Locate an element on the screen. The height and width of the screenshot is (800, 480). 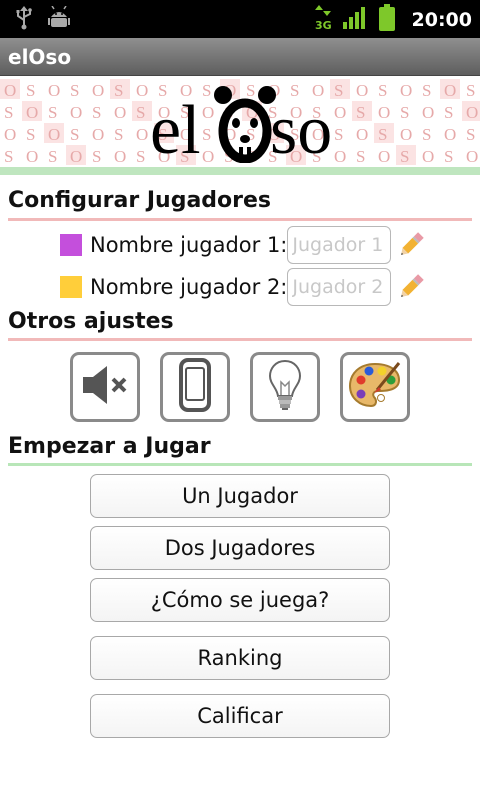
player-1-row: Nombre jugador 1: is located at coordinates (242, 245).